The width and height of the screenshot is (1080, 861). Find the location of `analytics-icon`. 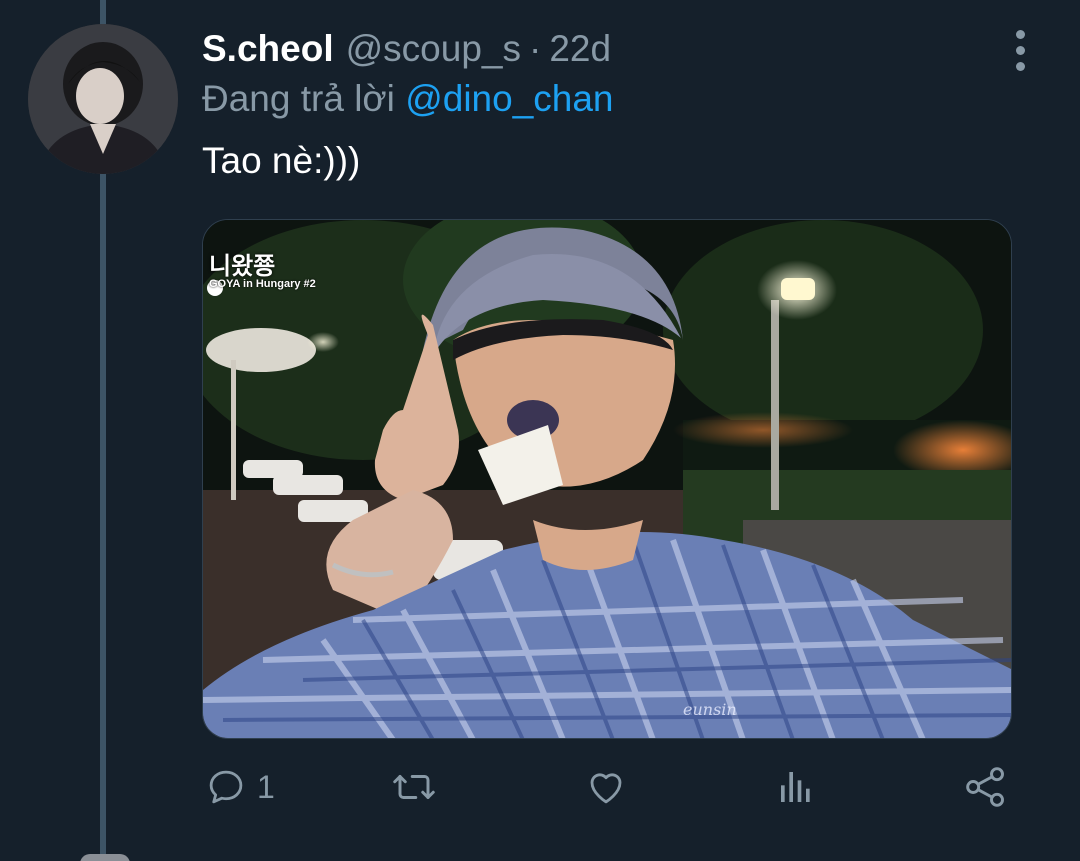

analytics-icon is located at coordinates (795, 787).